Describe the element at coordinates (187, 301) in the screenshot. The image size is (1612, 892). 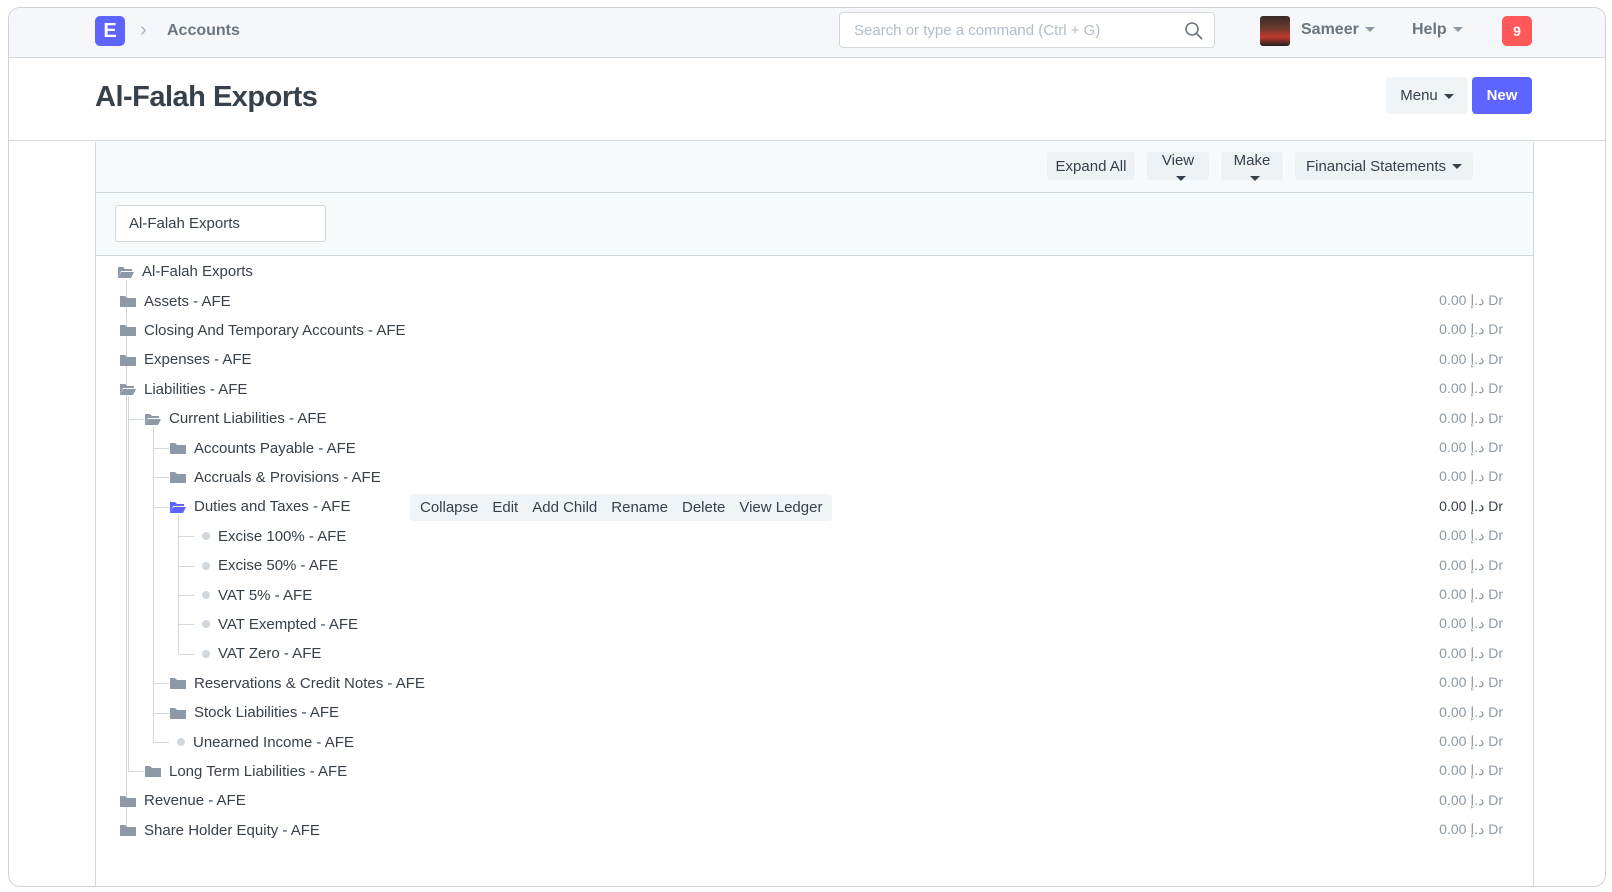
I see `tree-node-label: Assets - AFE` at that location.